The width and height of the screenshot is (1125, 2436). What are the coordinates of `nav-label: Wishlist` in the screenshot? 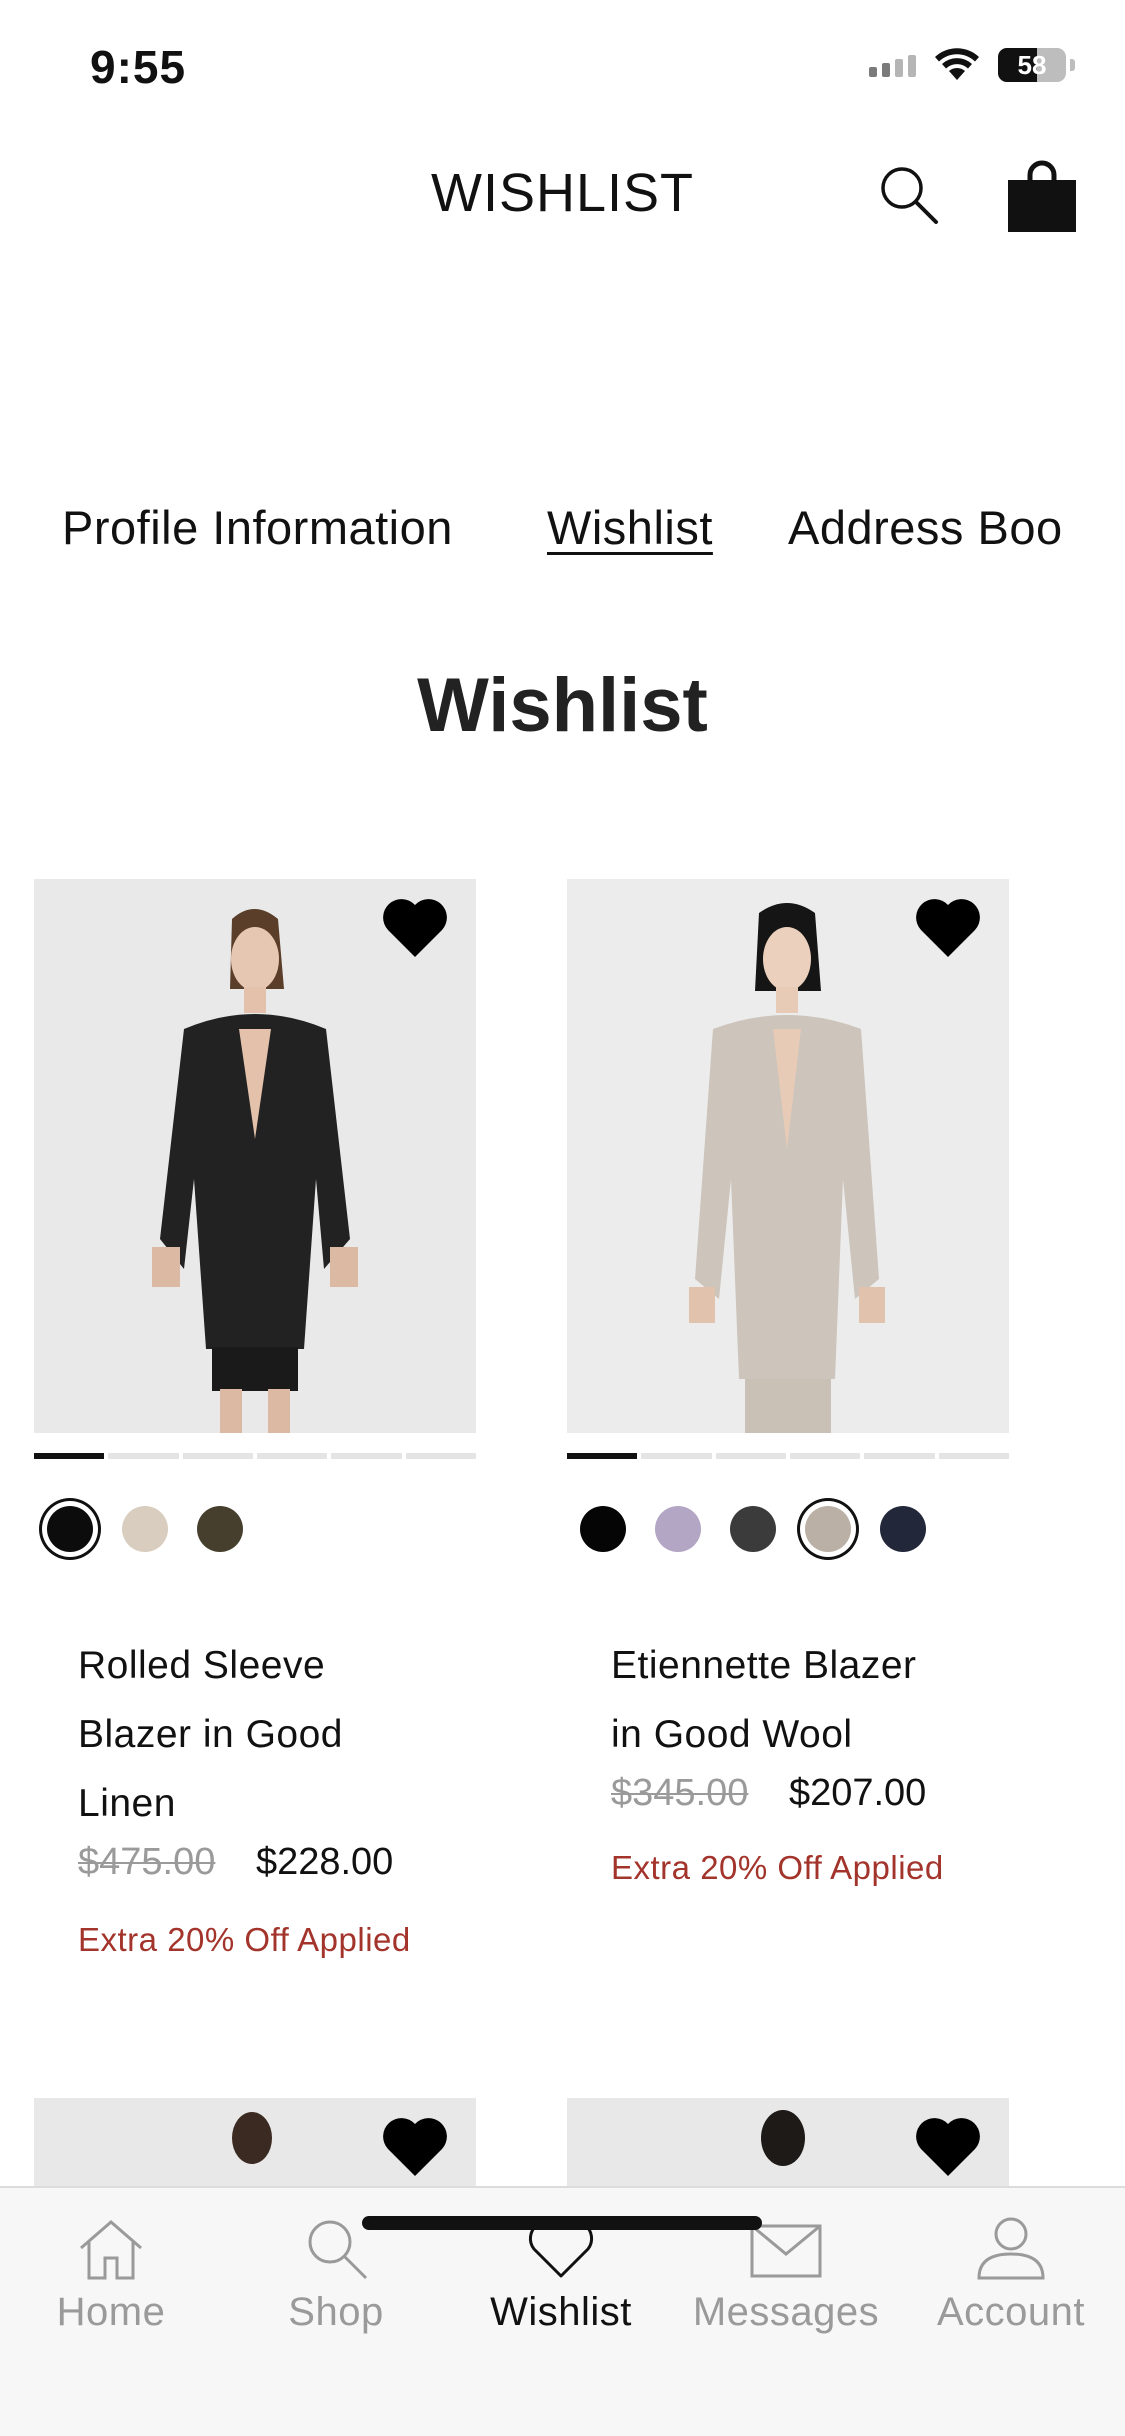 It's located at (561, 2312).